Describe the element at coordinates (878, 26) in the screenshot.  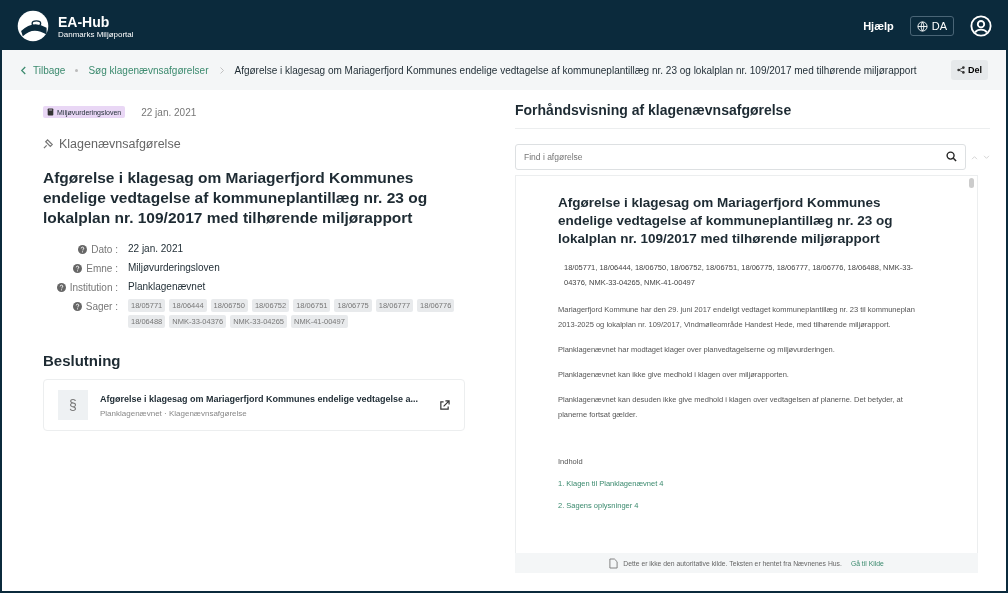
I see `help-link: Hjælp` at that location.